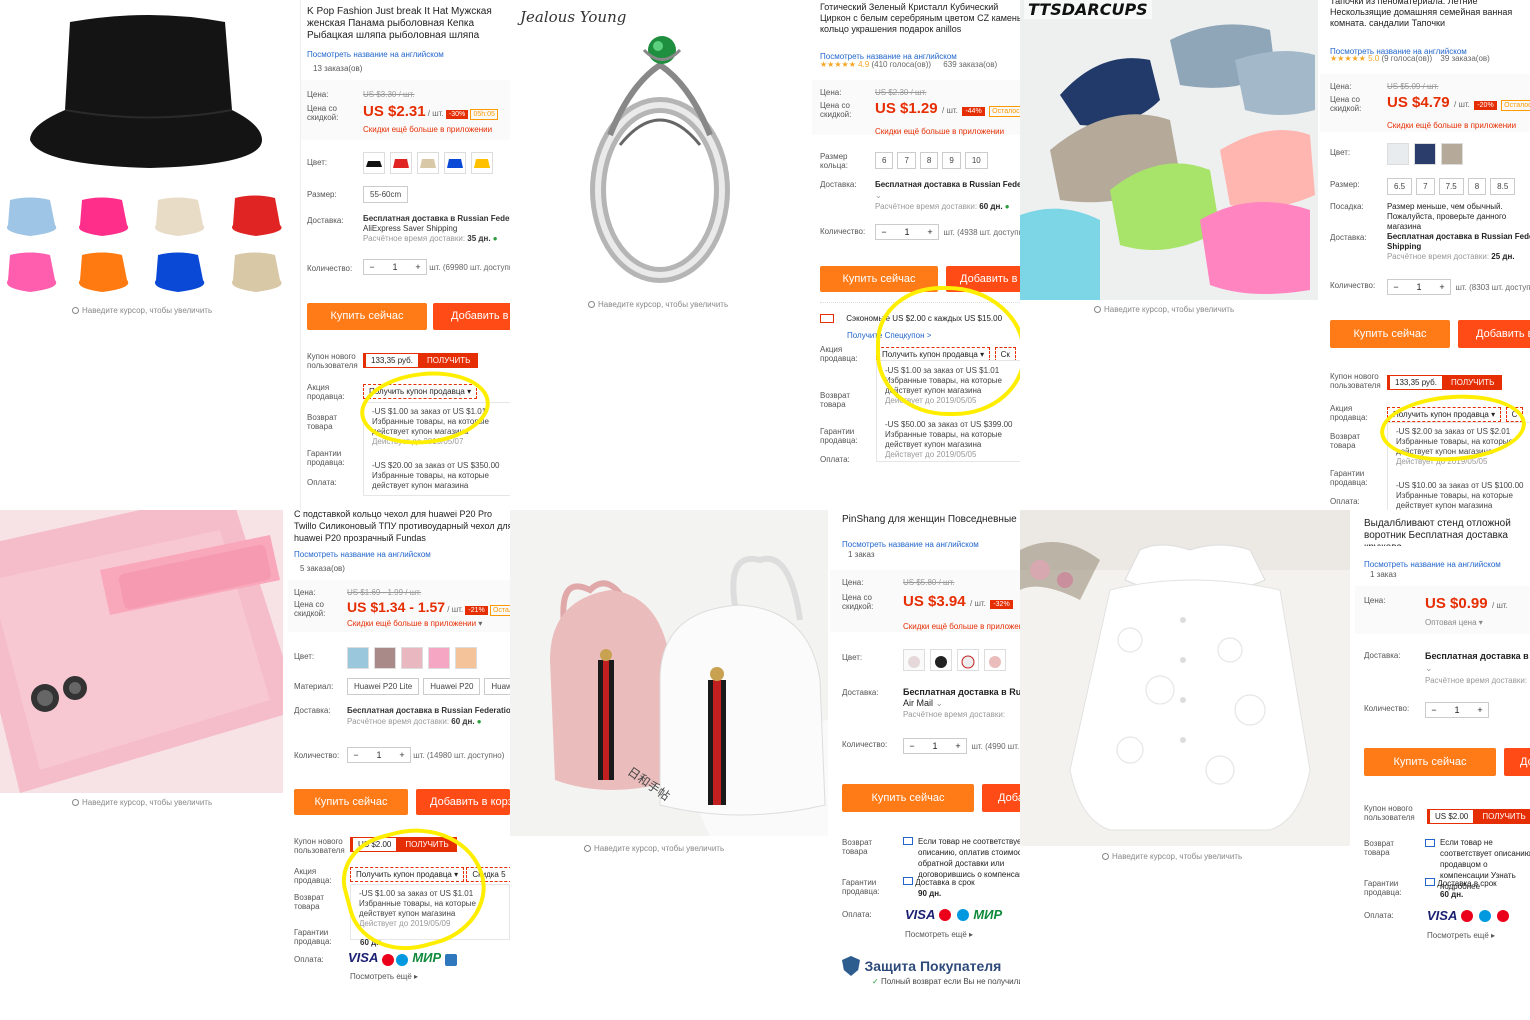 This screenshot has width=1530, height=1020. Describe the element at coordinates (401, 163) in the screenshot. I see `color-option-red` at that location.